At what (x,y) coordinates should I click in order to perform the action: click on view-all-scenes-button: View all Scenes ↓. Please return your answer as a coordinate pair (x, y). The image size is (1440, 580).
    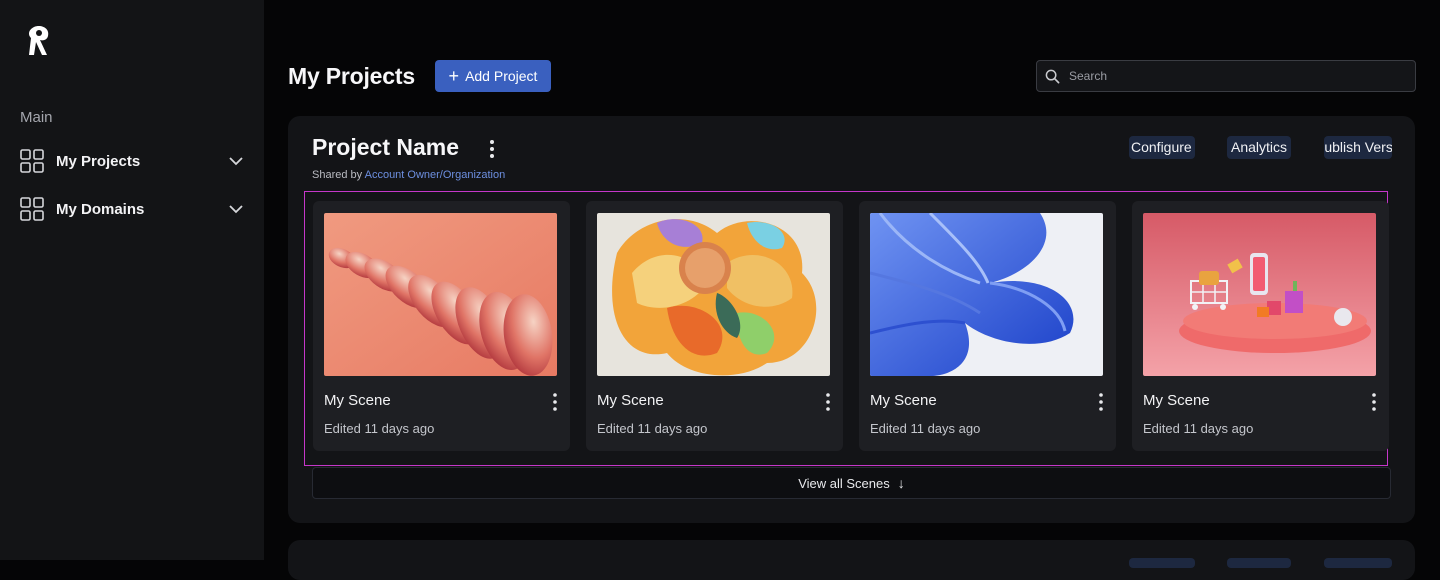
    Looking at the image, I should click on (851, 483).